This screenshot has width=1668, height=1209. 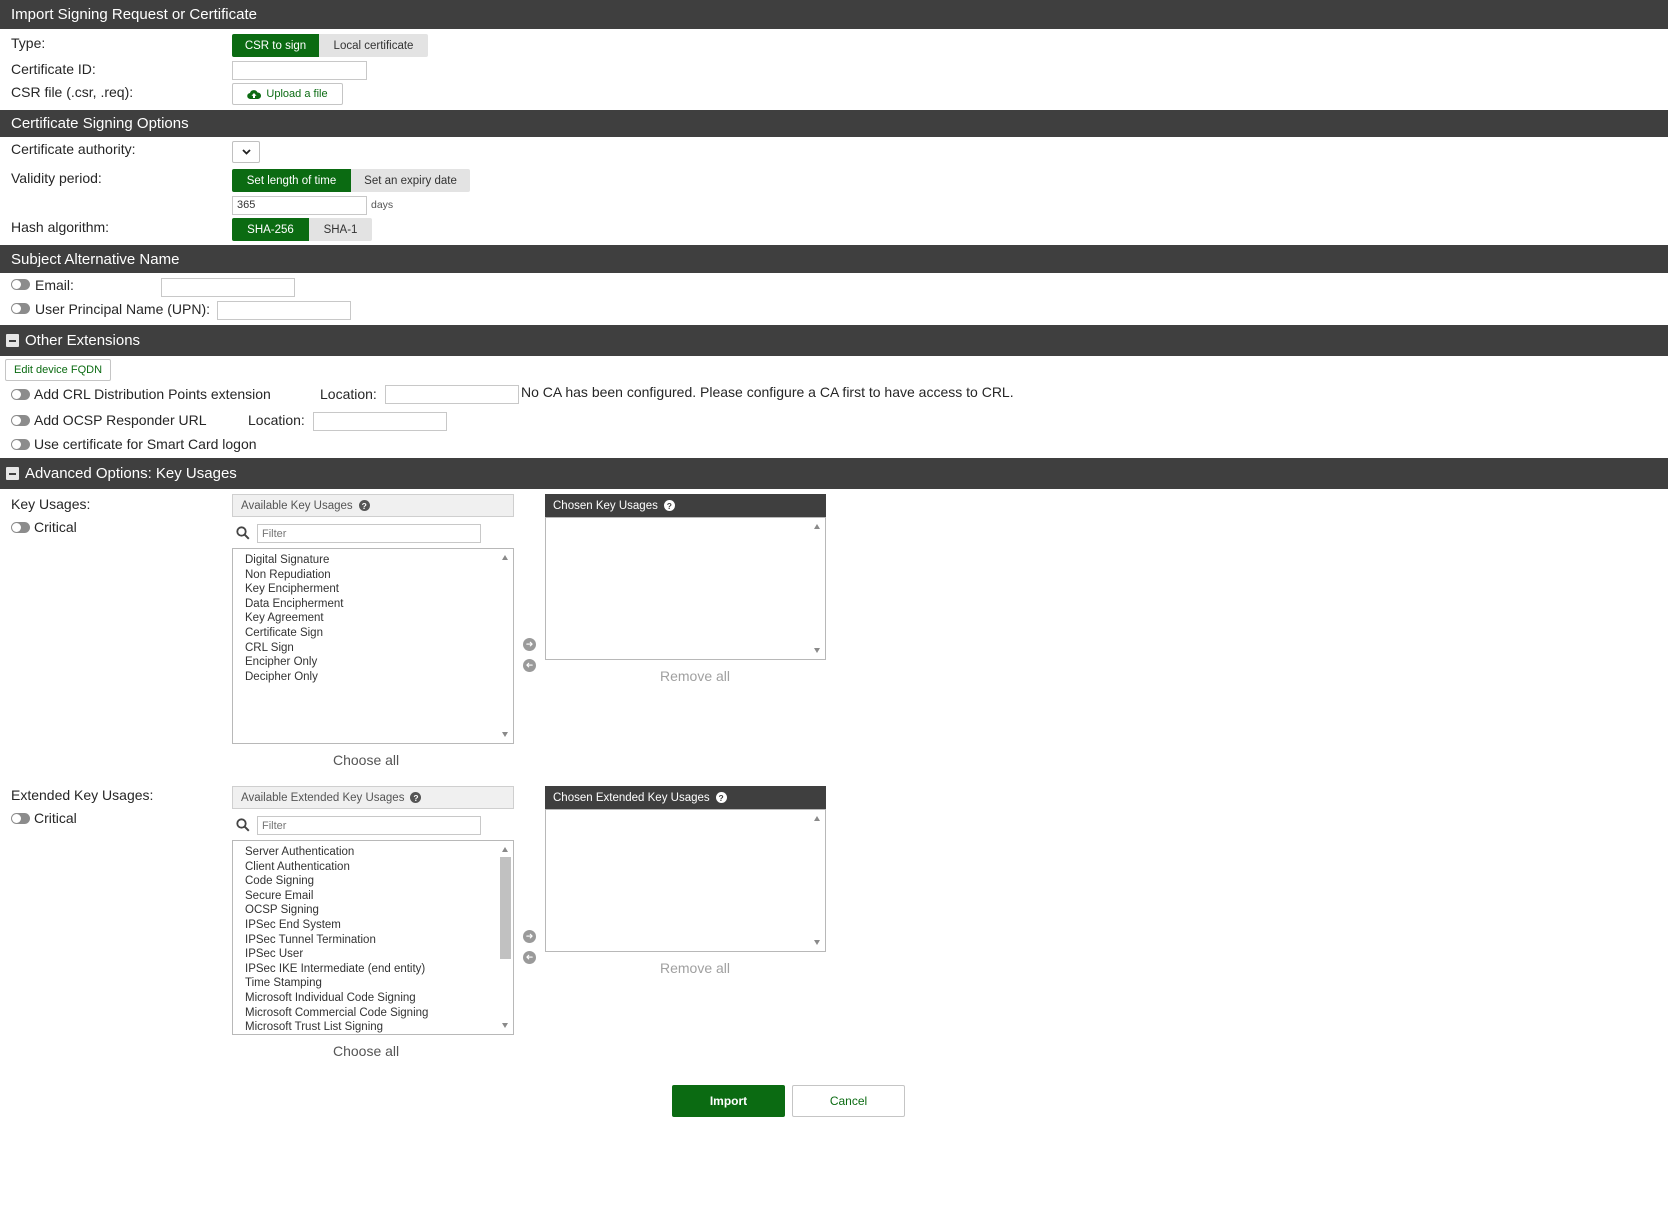 What do you see at coordinates (294, 604) in the screenshot?
I see `list-item: Data Encipherment` at bounding box center [294, 604].